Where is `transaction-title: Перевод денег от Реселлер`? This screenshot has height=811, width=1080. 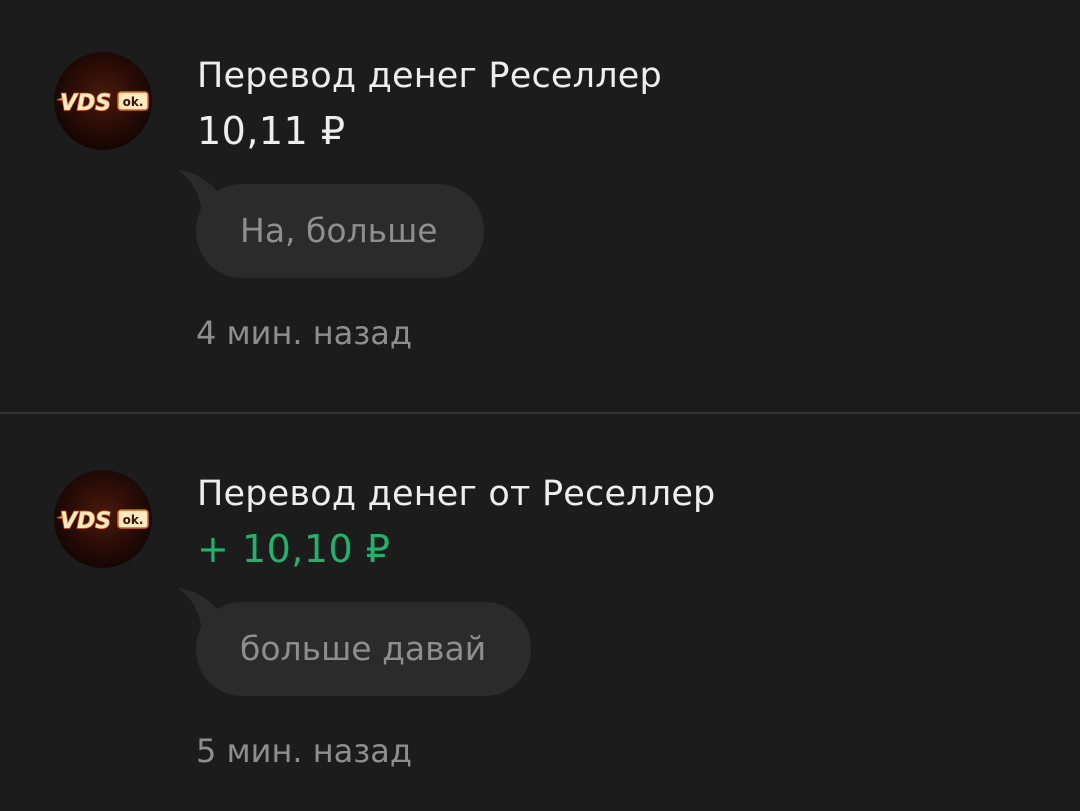 transaction-title: Перевод денег от Реселлер is located at coordinates (456, 494).